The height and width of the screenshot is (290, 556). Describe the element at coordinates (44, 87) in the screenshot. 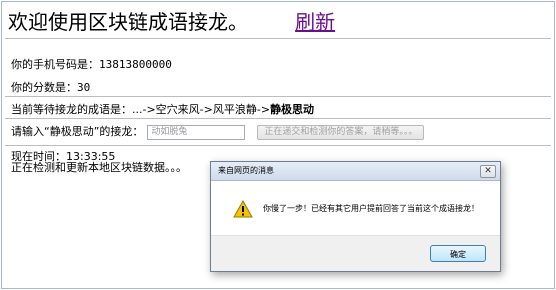

I see `score-label: 你的分数是：` at that location.